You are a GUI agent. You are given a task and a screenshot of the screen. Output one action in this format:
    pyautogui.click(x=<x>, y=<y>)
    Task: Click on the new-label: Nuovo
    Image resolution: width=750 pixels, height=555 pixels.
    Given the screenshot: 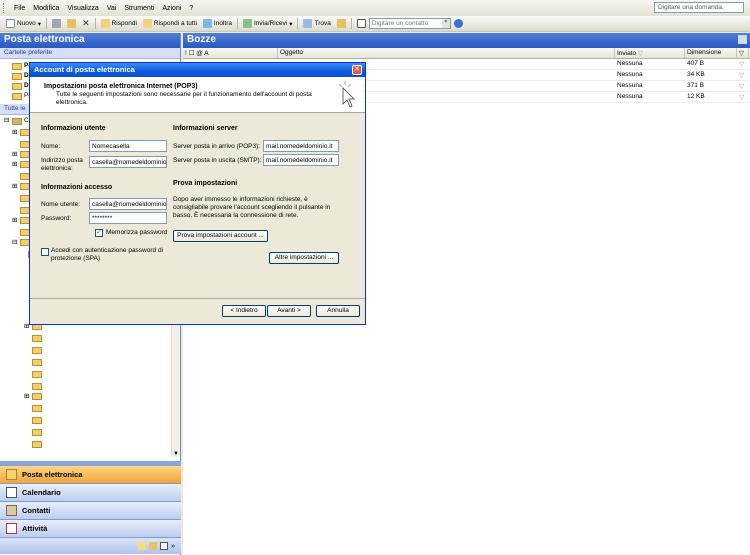 What is the action you would take?
    pyautogui.click(x=26, y=23)
    